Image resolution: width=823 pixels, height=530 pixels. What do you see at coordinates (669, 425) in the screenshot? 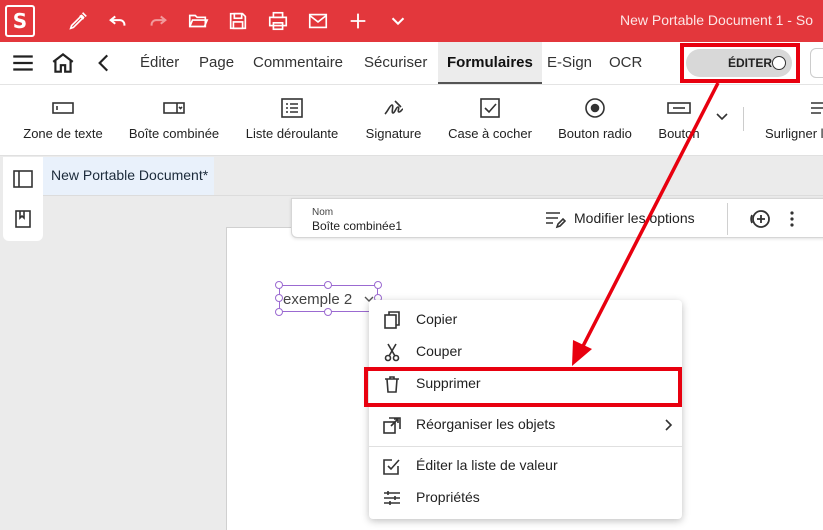
I see `chevron-right-icon` at bounding box center [669, 425].